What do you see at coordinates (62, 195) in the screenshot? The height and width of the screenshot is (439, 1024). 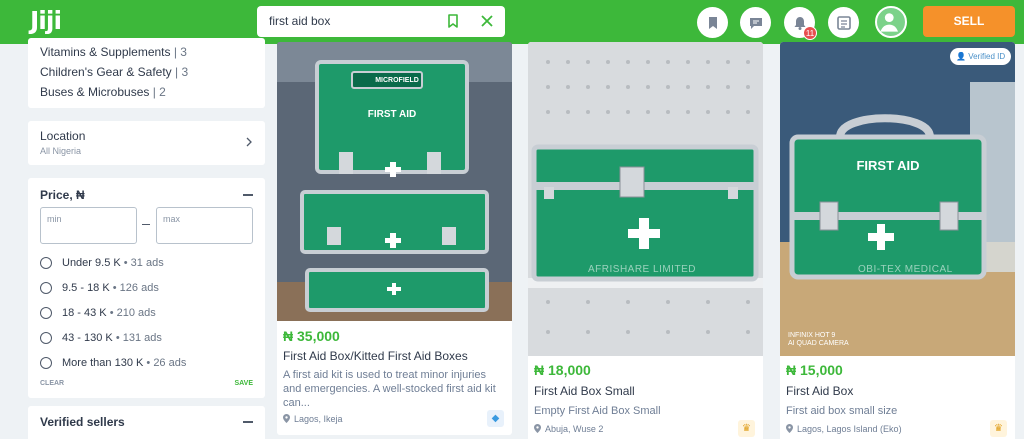 I see `price-filter-title: Price, ₦` at bounding box center [62, 195].